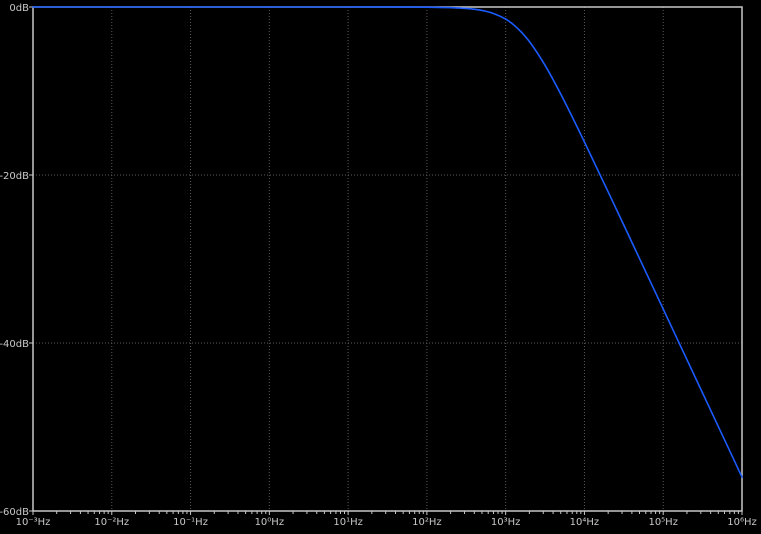 The height and width of the screenshot is (534, 761). Describe the element at coordinates (427, 522) in the screenshot. I see `x-tick-label: 10²Hz` at that location.